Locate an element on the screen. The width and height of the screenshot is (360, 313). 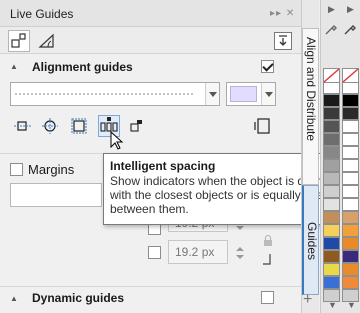
intelligent-dimensioning-button is located at coordinates (137, 126).